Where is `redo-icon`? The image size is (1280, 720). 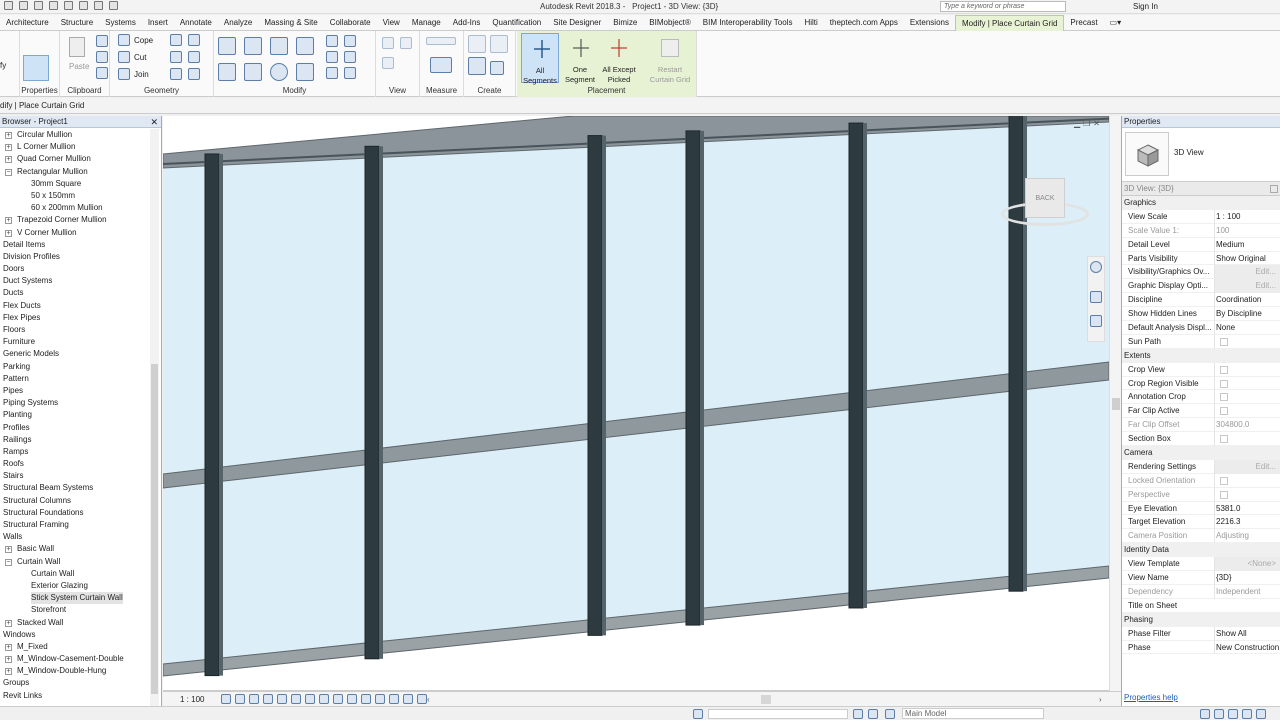
redo-icon is located at coordinates (38, 5).